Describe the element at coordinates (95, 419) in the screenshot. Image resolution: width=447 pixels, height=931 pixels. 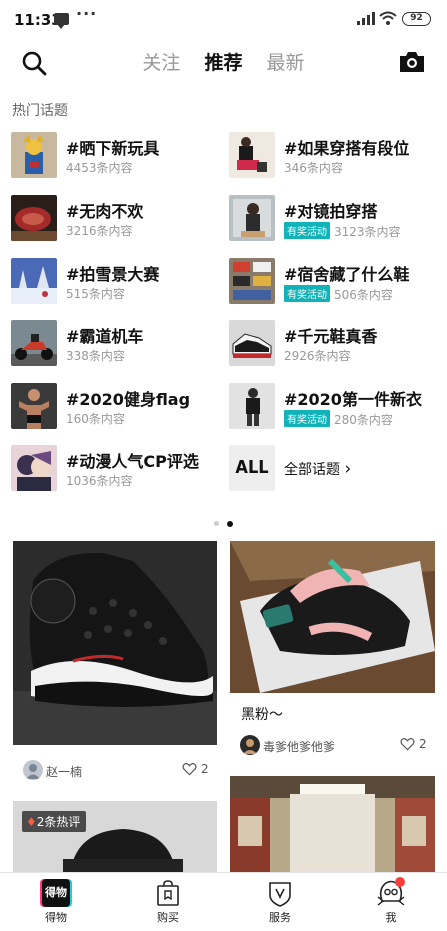
I see `topic-count: 160条内容` at that location.